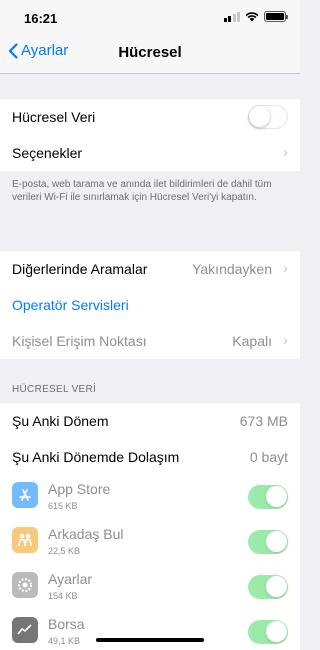 This screenshot has height=650, width=320. I want to click on page-title: Hücresel, so click(150, 52).